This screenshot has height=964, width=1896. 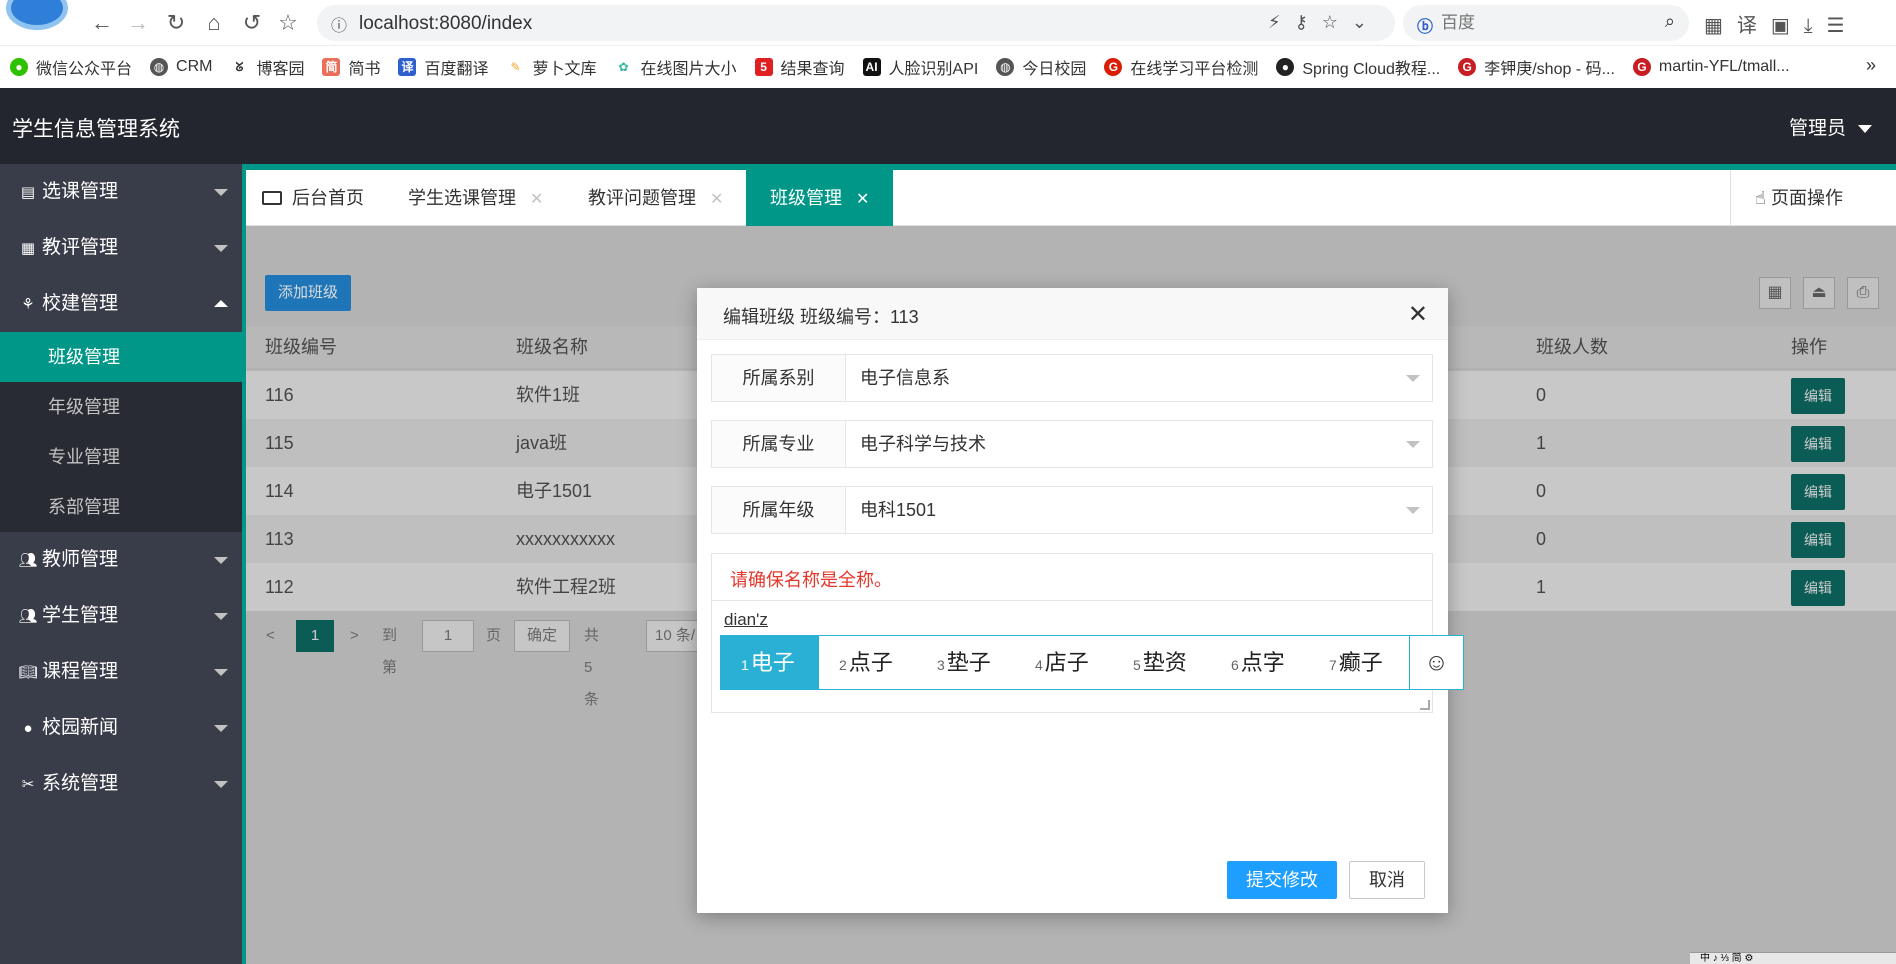 What do you see at coordinates (121, 672) in the screenshot?
I see `sidebar-item-course: 📖︎ 课程管理` at bounding box center [121, 672].